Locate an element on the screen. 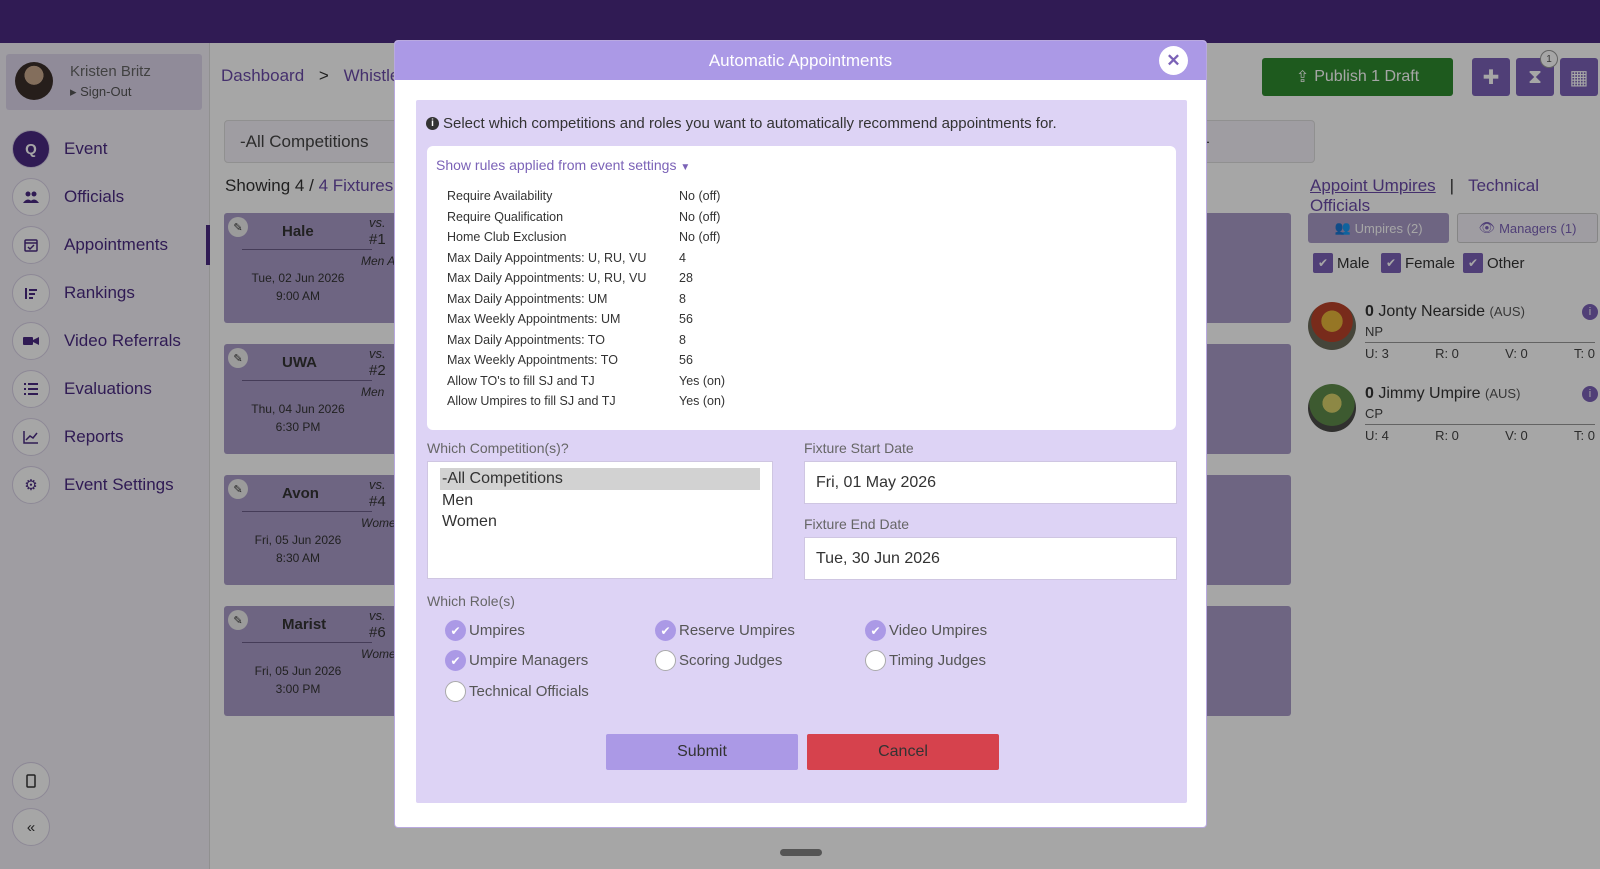  rule-row: Max Daily Appointments: UM 8 is located at coordinates (747, 299).